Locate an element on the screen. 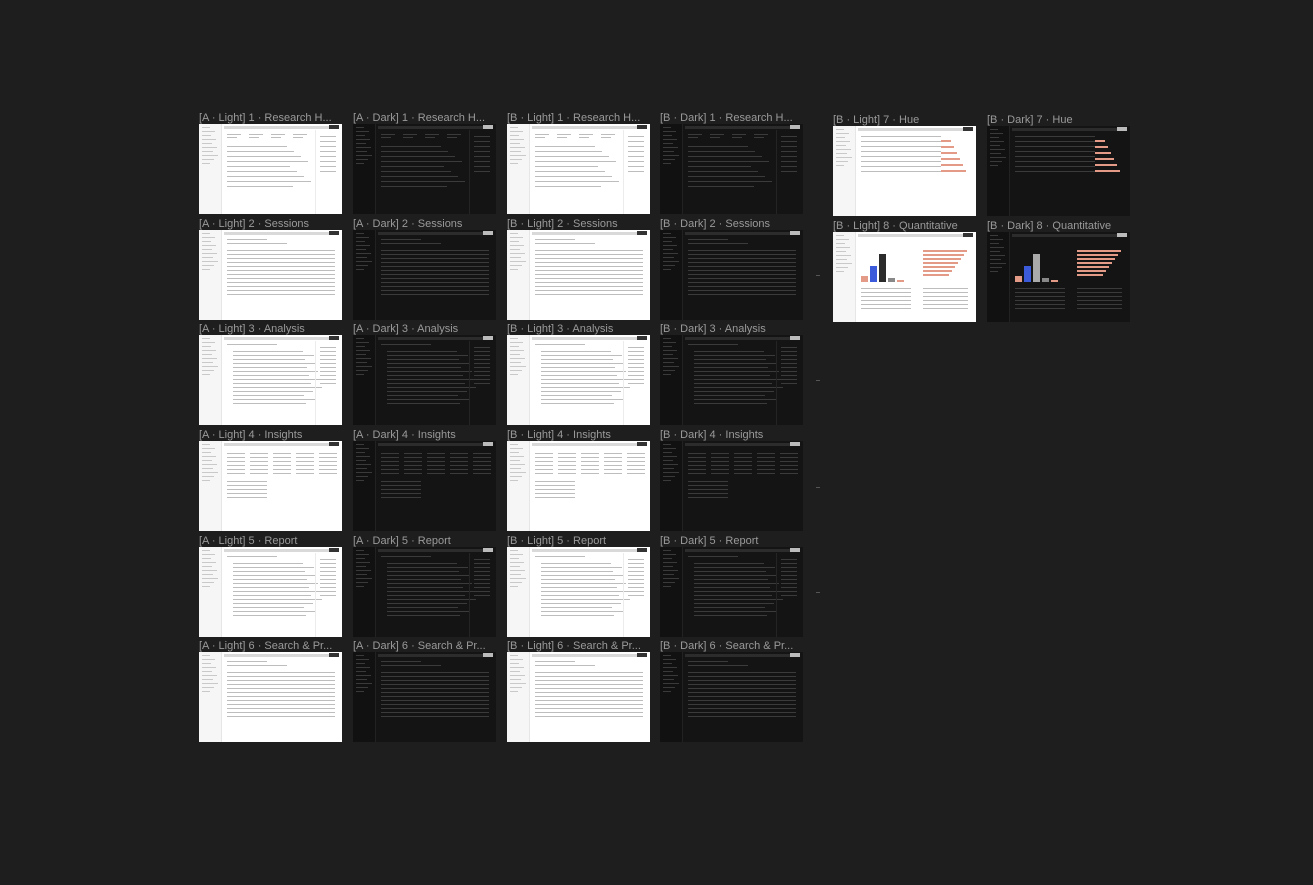  frame-label: [A · Light] 2 · Sessions is located at coordinates (271, 224).